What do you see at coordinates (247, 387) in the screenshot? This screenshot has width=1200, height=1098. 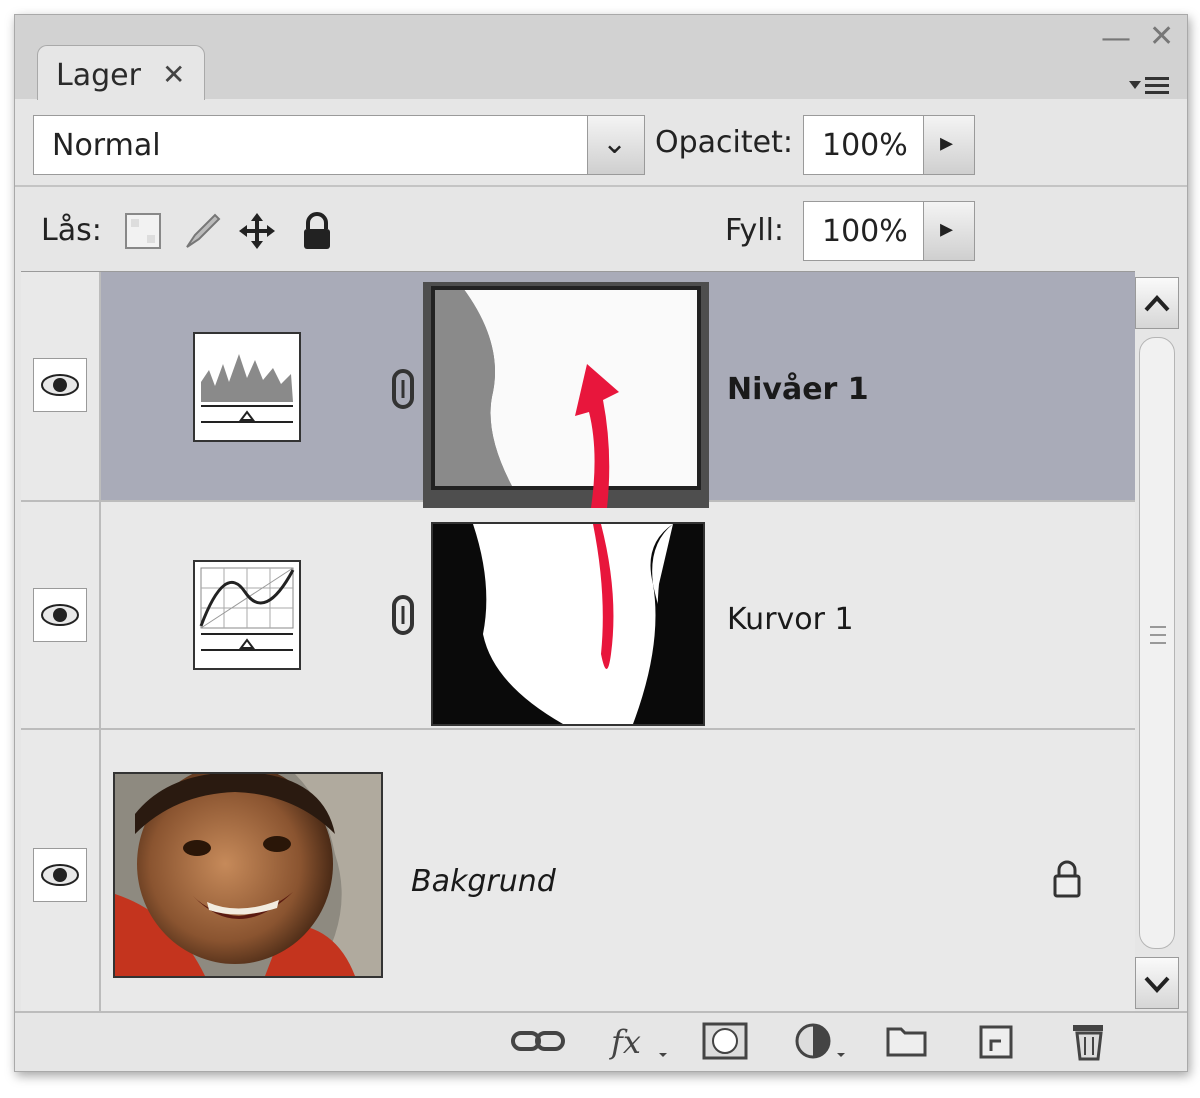 I see `levels-adjustment-icon` at bounding box center [247, 387].